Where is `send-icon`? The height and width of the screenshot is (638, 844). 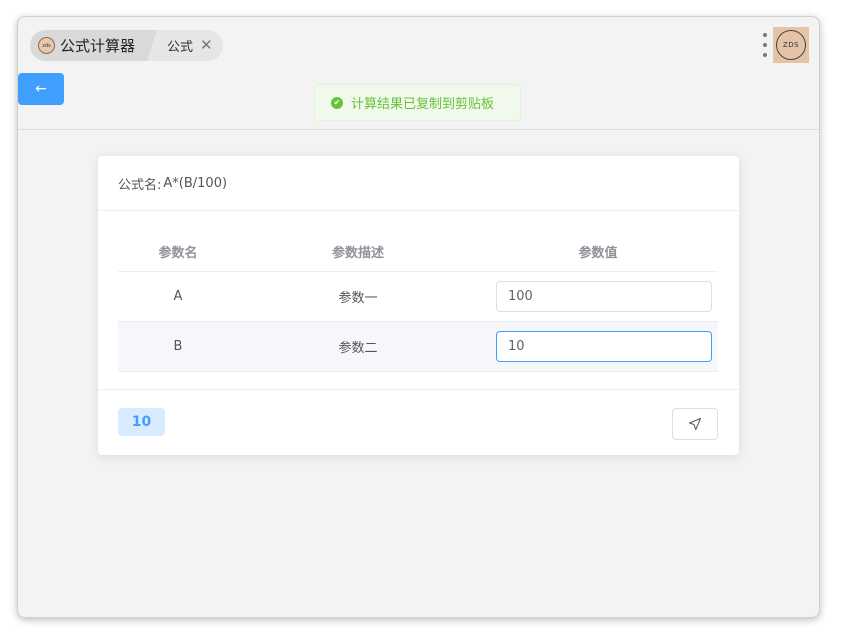 send-icon is located at coordinates (695, 424).